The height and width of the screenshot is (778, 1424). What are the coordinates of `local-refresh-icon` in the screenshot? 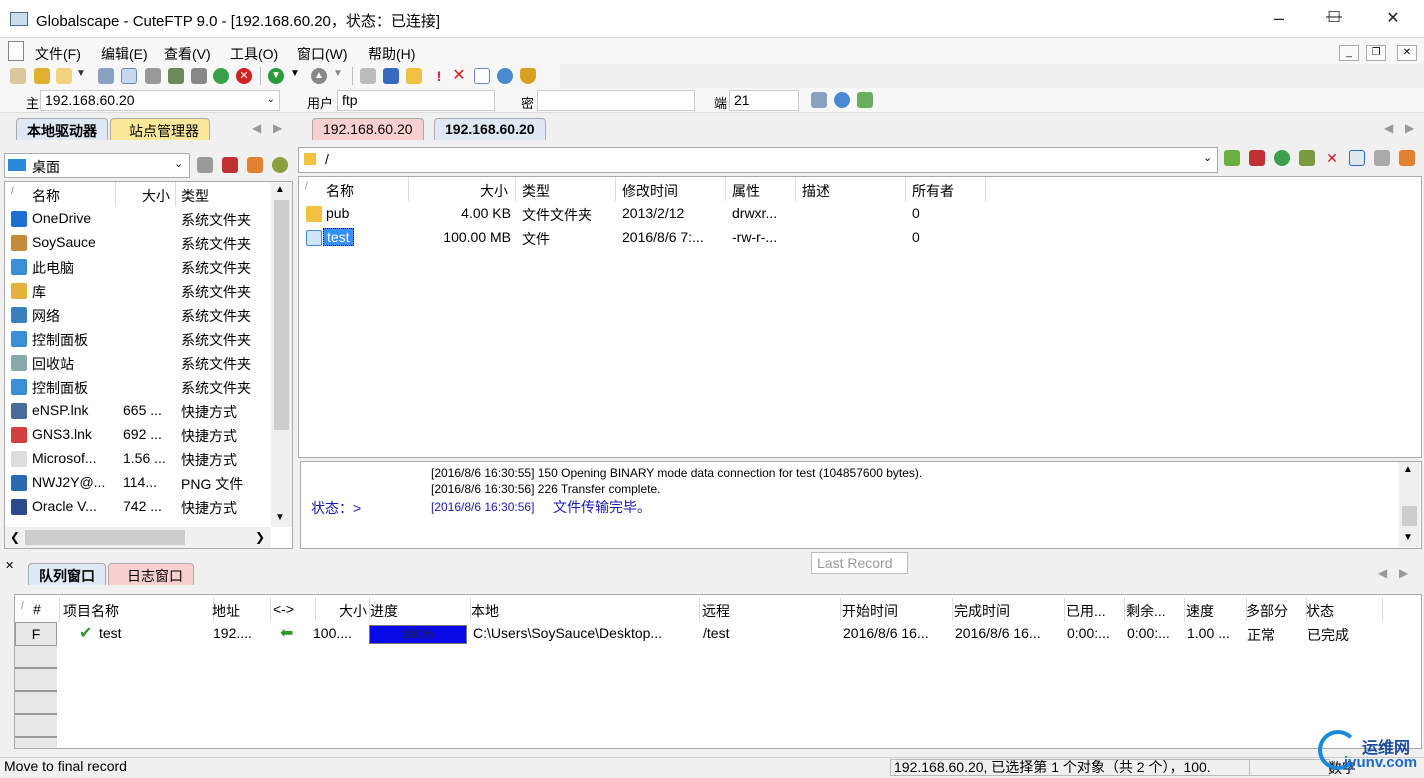 It's located at (280, 165).